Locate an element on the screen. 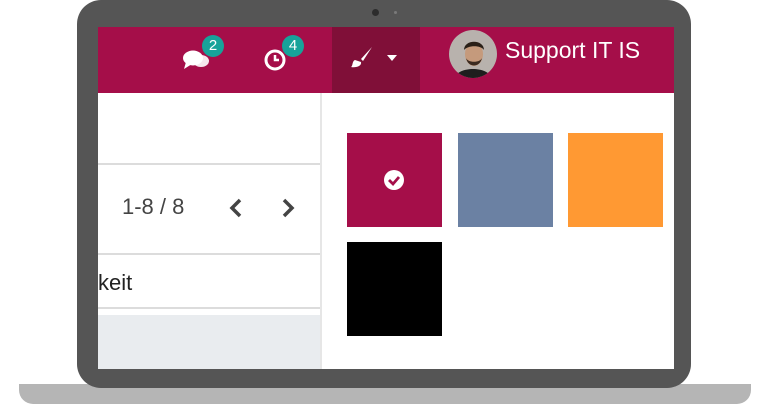 This screenshot has height=404, width=770. panel-divider is located at coordinates (321, 231).